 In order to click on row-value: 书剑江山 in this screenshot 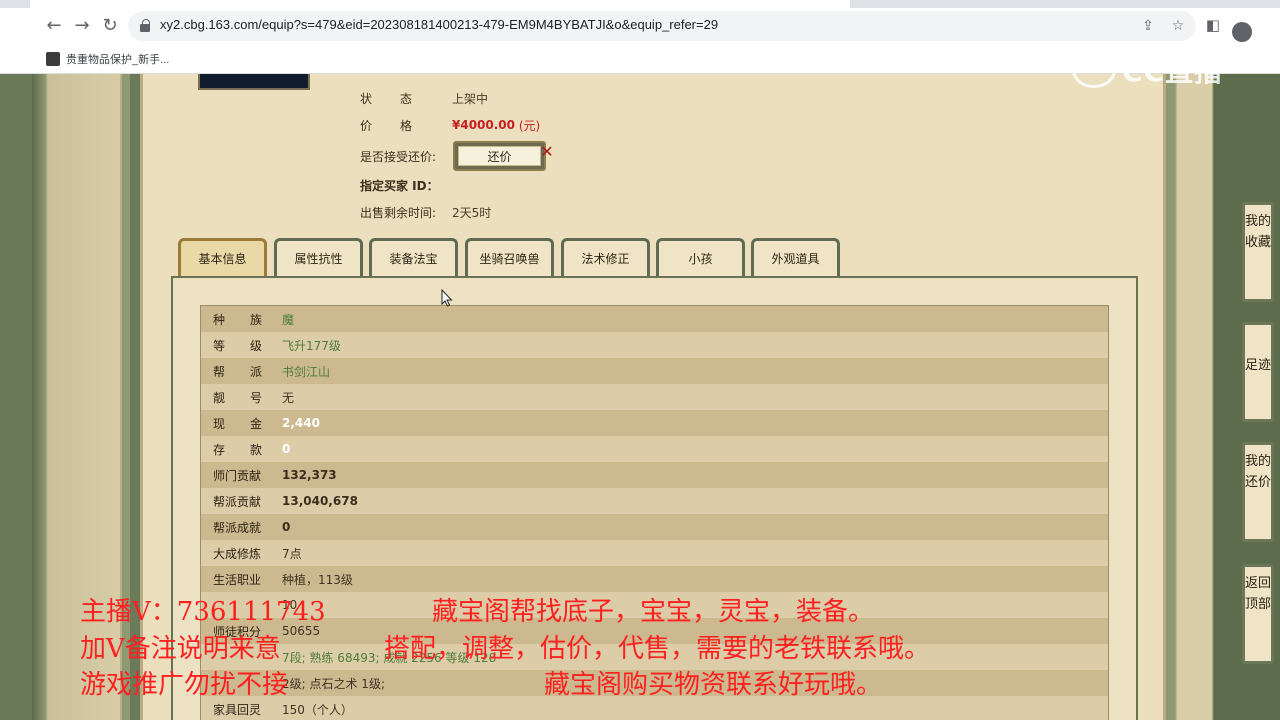, I will do `click(306, 371)`.